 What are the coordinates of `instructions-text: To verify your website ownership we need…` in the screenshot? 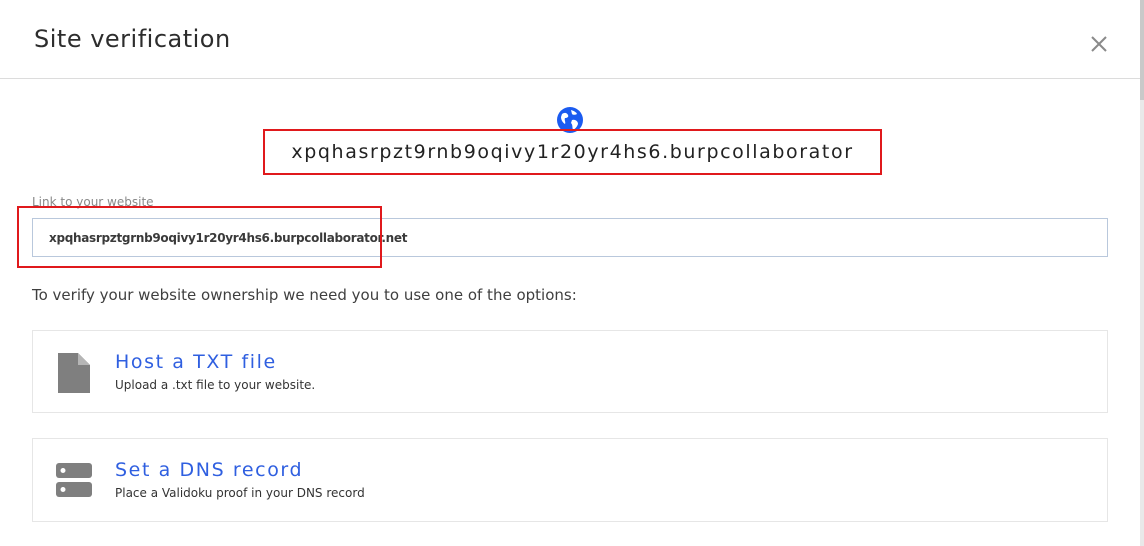 It's located at (304, 295).